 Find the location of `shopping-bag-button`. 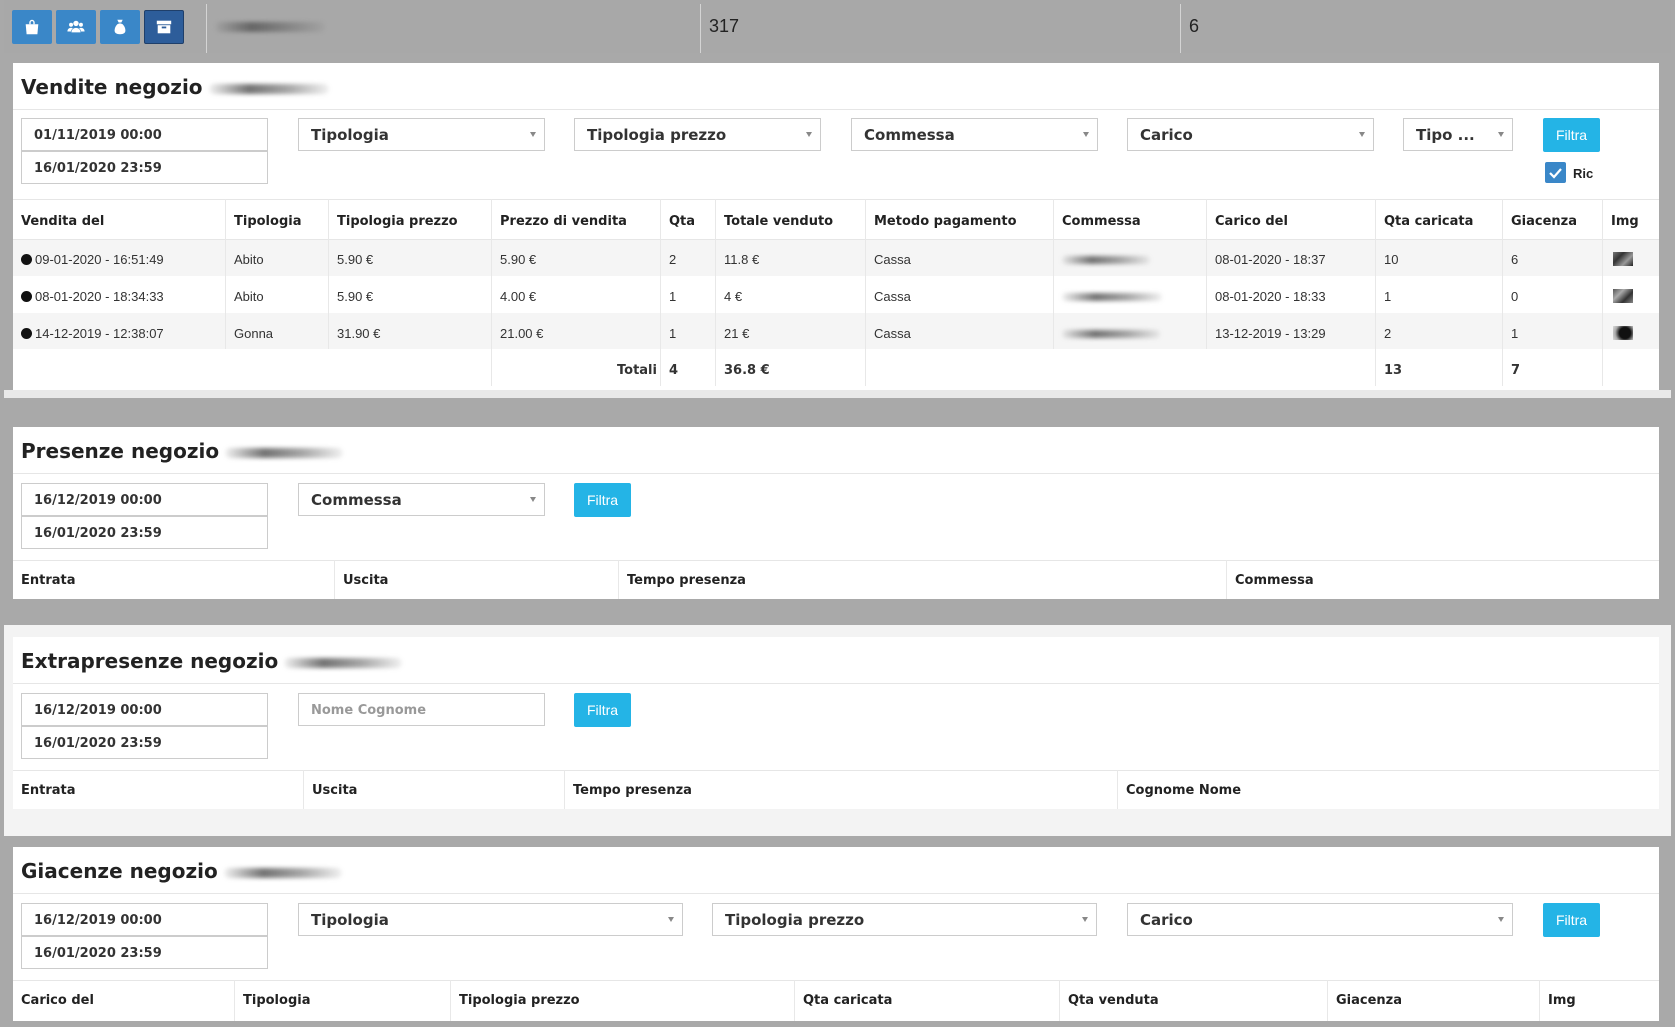

shopping-bag-button is located at coordinates (32, 27).